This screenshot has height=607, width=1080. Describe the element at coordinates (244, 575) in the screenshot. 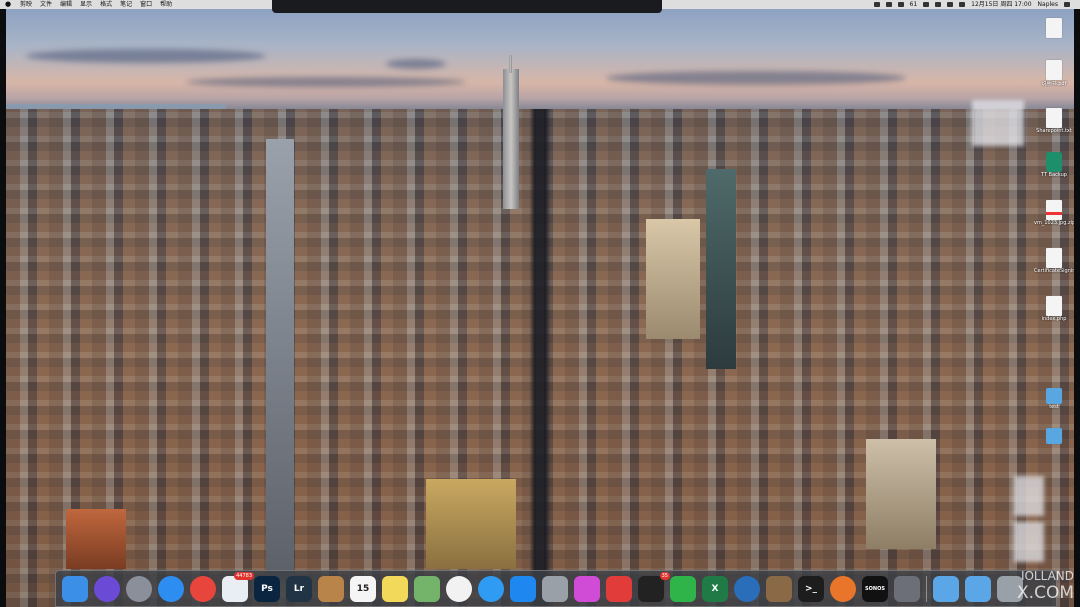

I see `notification-badge: 44783` at that location.